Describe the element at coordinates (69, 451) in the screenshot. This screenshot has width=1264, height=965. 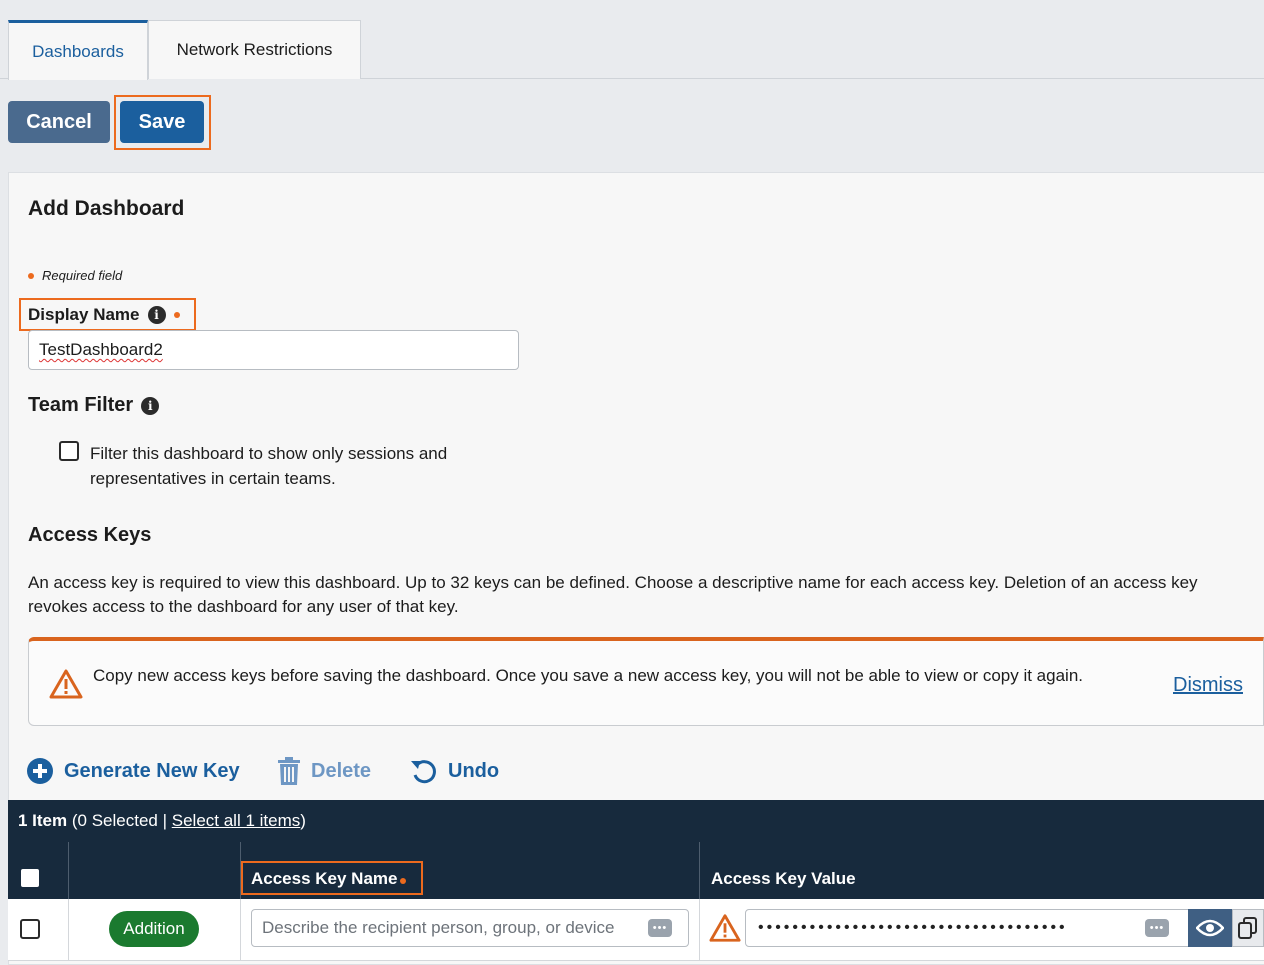
I see `team-filter-checkbox` at that location.